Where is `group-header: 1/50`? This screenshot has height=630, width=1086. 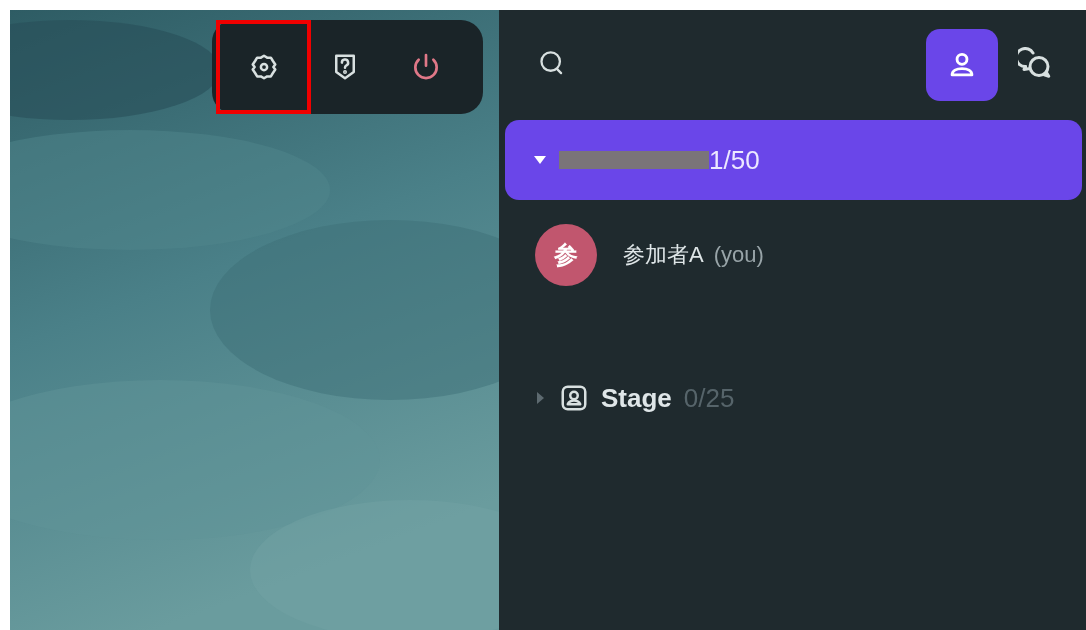 group-header: 1/50 is located at coordinates (793, 160).